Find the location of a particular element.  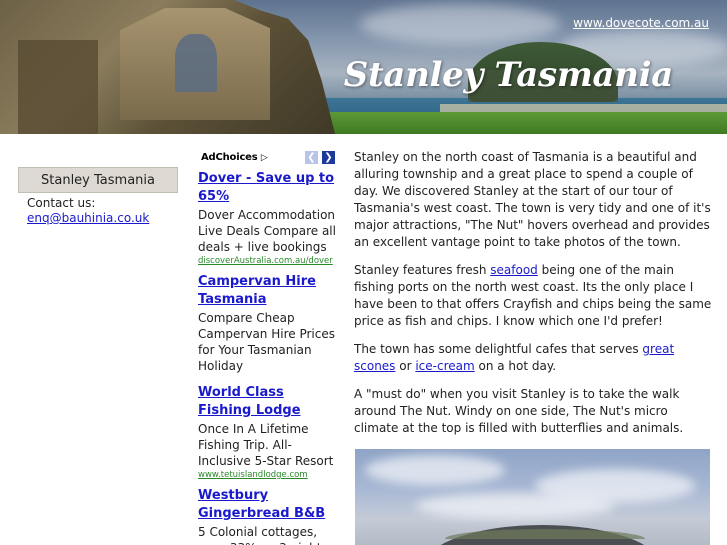

contact-block: Contact us: enq@bauhinia.co.uk is located at coordinates (88, 211).